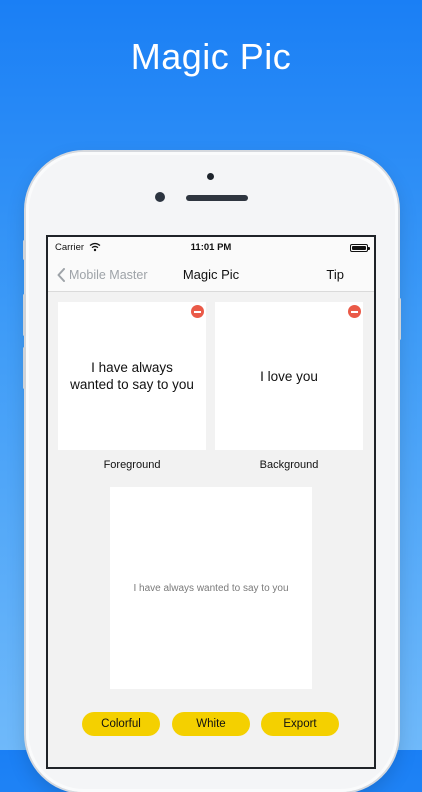 The height and width of the screenshot is (792, 422). Describe the element at coordinates (300, 724) in the screenshot. I see `export-button: Export` at that location.